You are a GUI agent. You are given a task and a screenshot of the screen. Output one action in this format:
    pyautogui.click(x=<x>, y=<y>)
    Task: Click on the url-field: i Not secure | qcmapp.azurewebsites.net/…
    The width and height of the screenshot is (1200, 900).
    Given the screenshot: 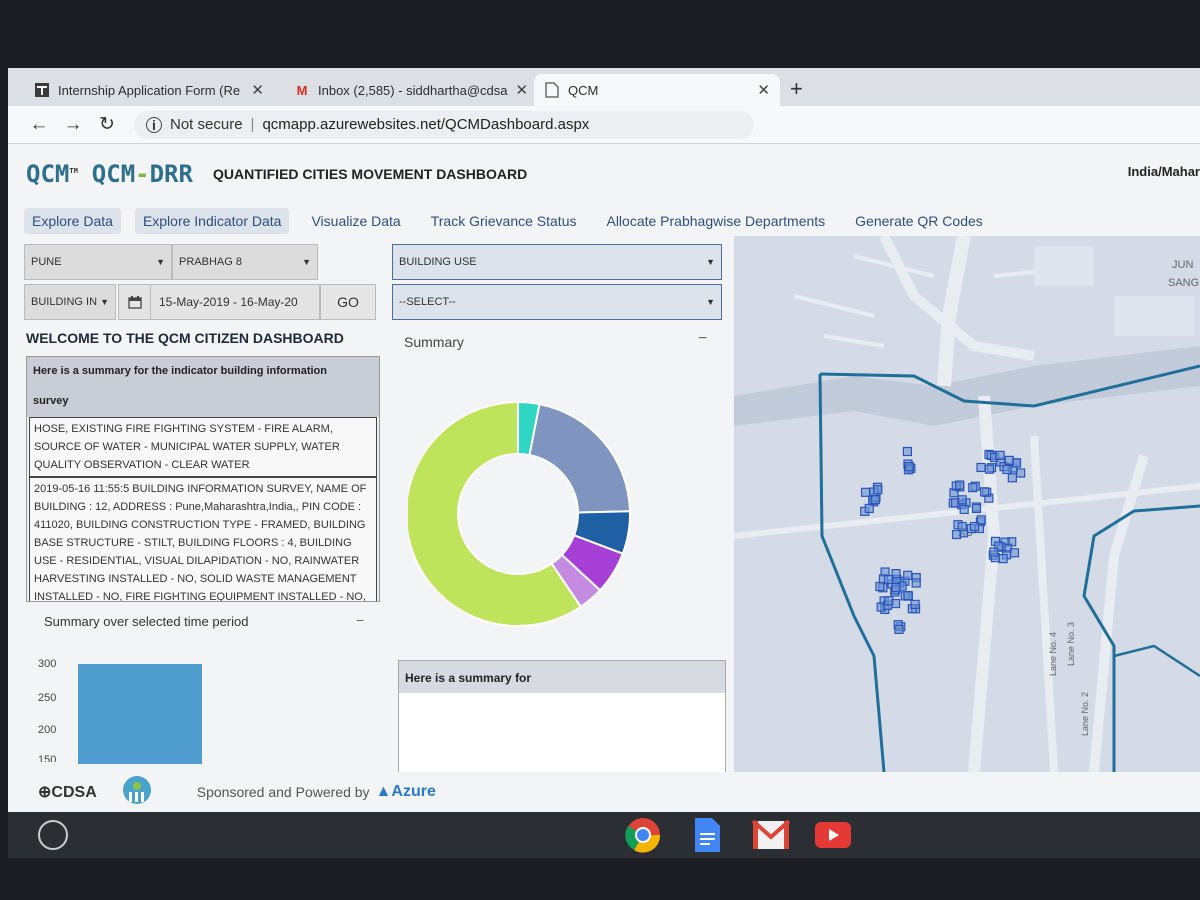 What is the action you would take?
    pyautogui.click(x=444, y=124)
    